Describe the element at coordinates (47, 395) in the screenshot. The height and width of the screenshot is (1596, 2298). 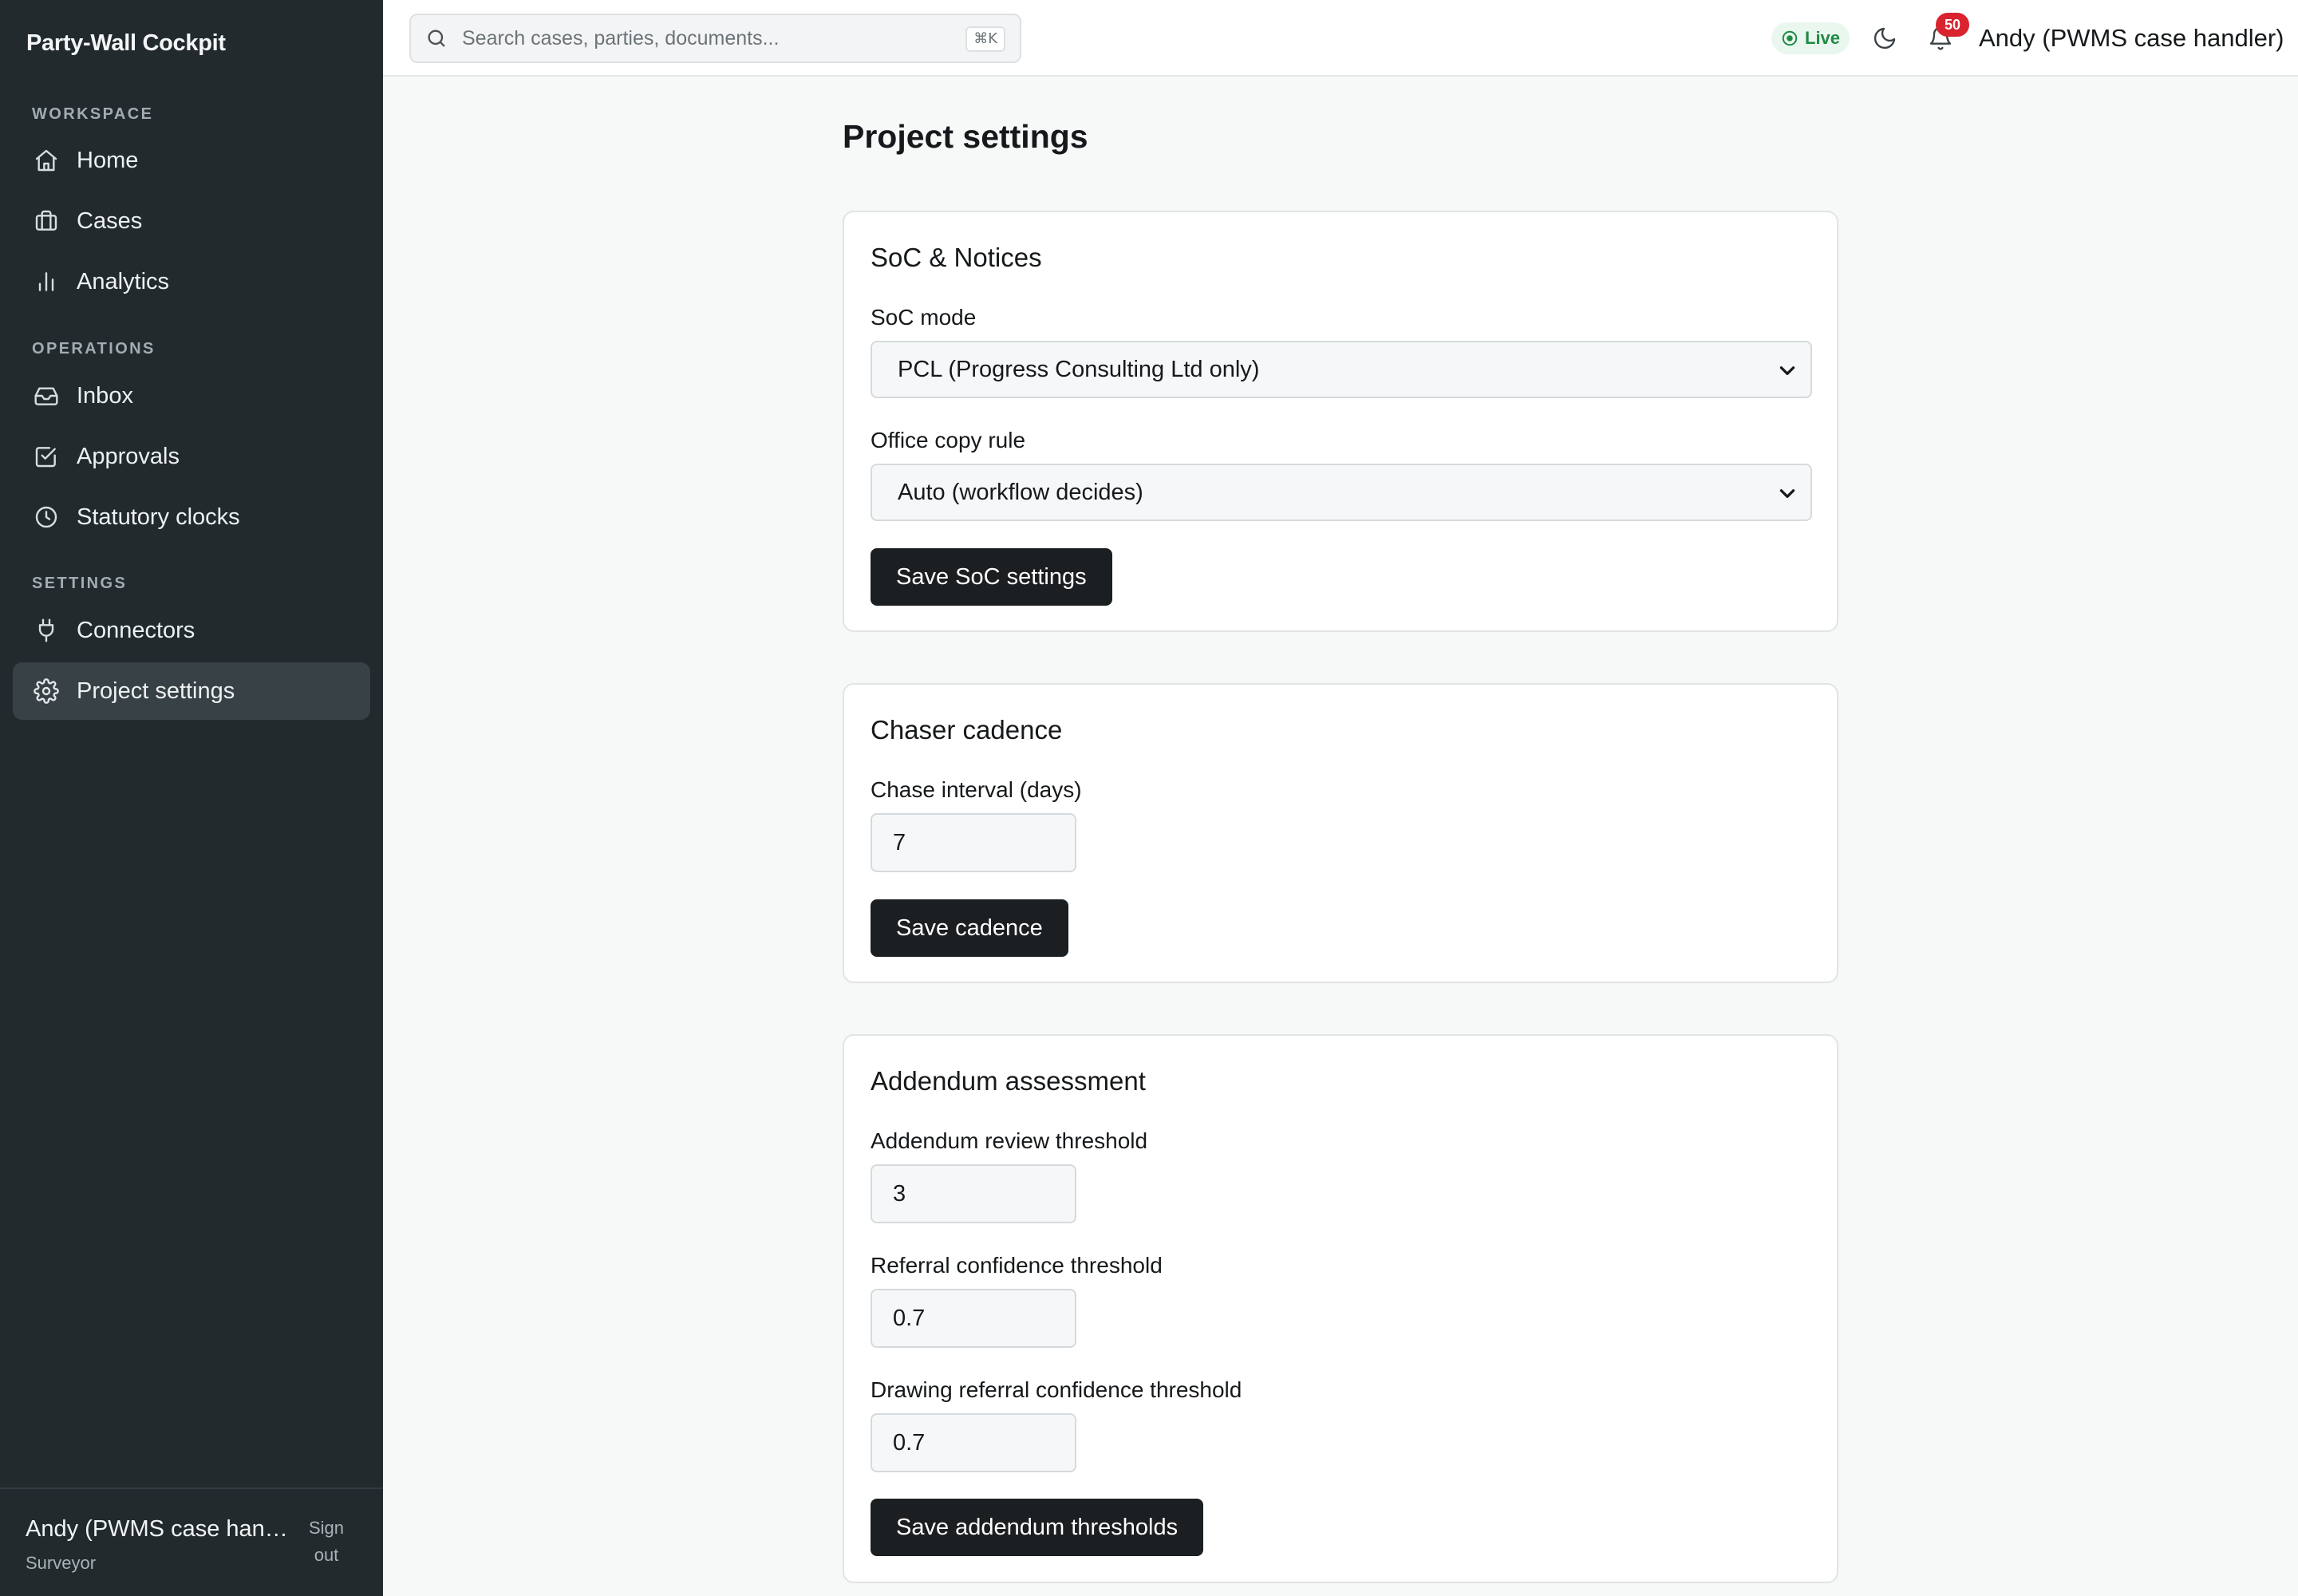
I see `inbox-icon` at that location.